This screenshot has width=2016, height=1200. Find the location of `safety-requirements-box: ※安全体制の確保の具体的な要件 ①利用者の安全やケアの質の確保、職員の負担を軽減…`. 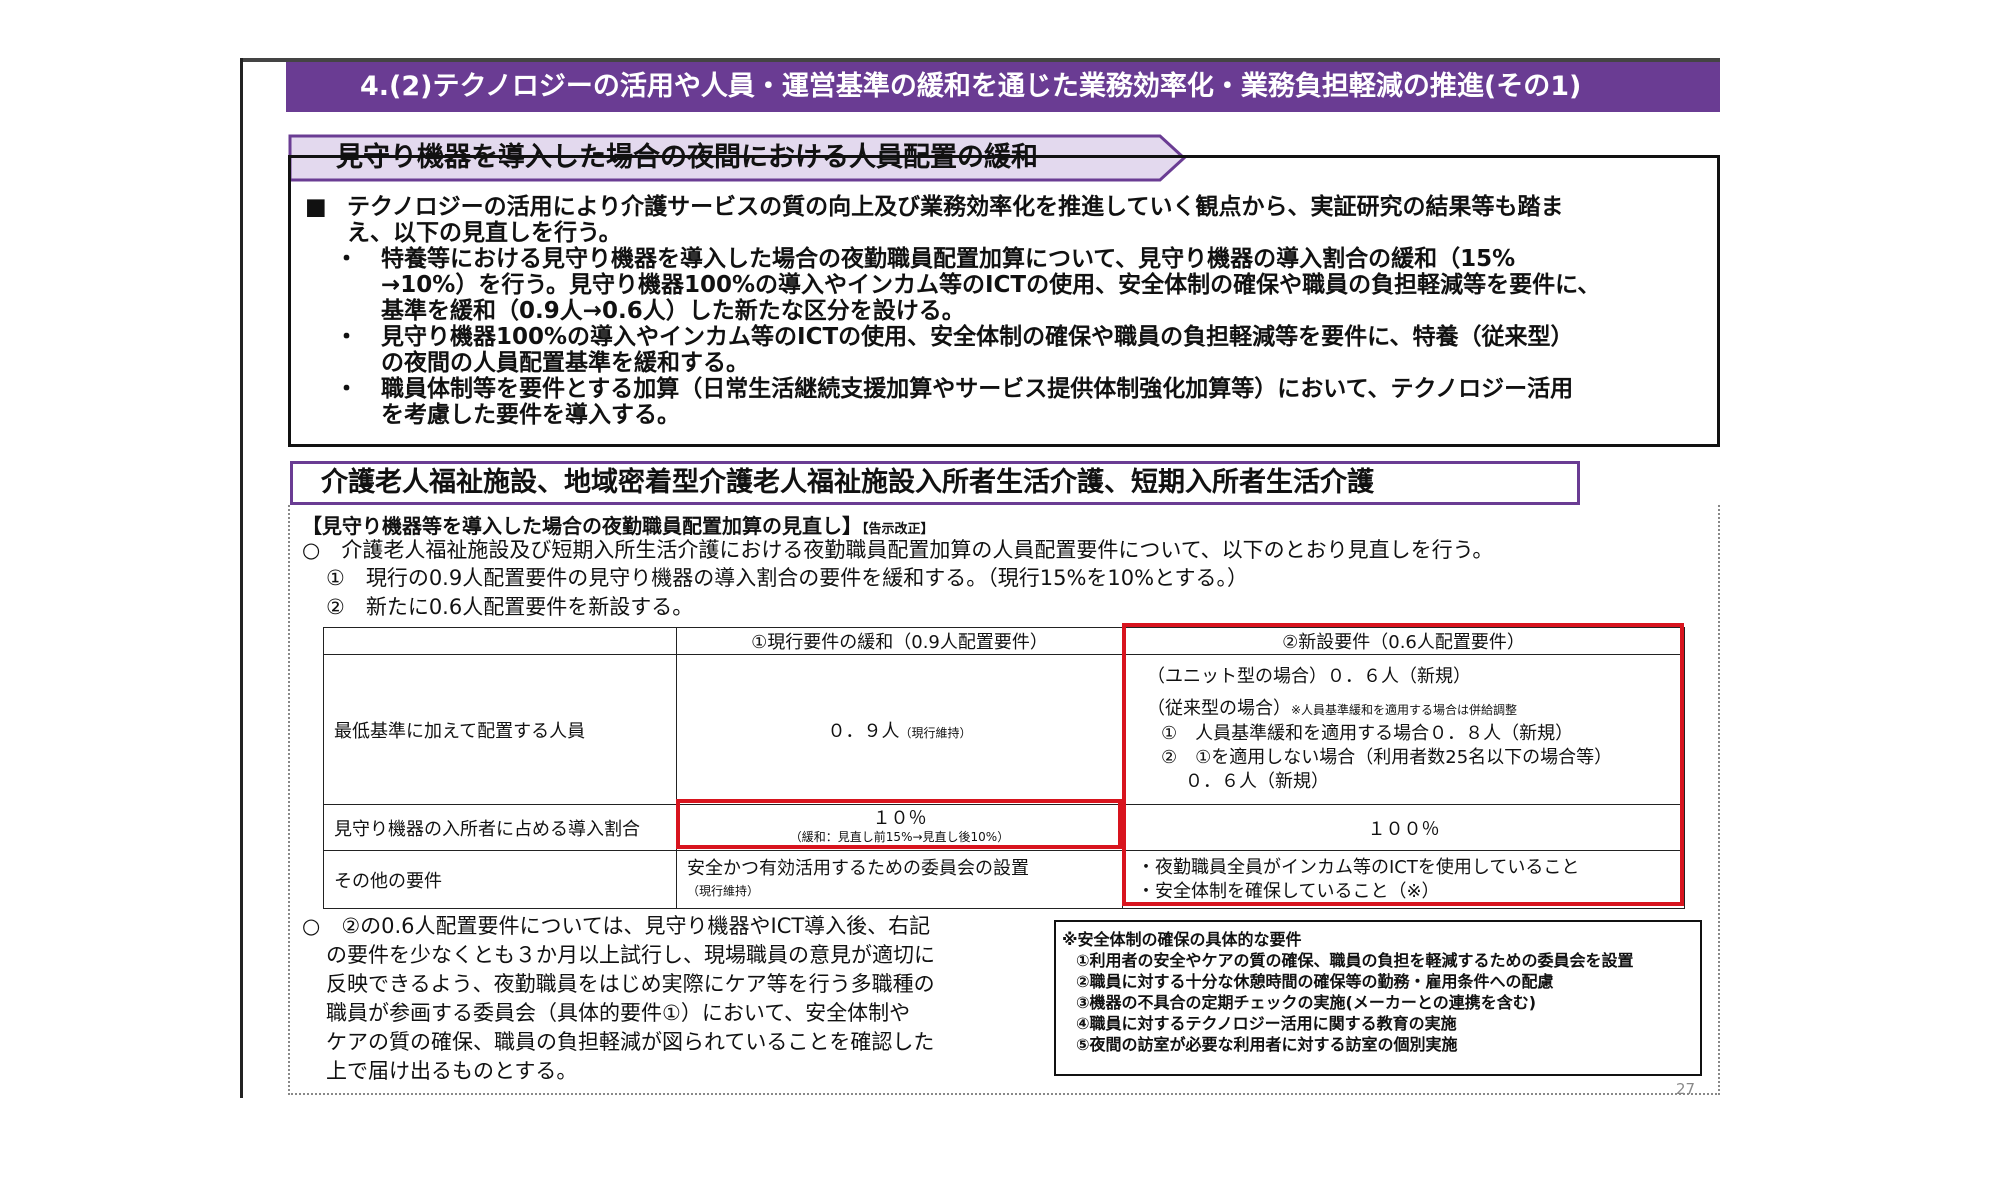

safety-requirements-box: ※安全体制の確保の具体的な要件 ①利用者の安全やケアの質の確保、職員の負担を軽減… is located at coordinates (1378, 998).